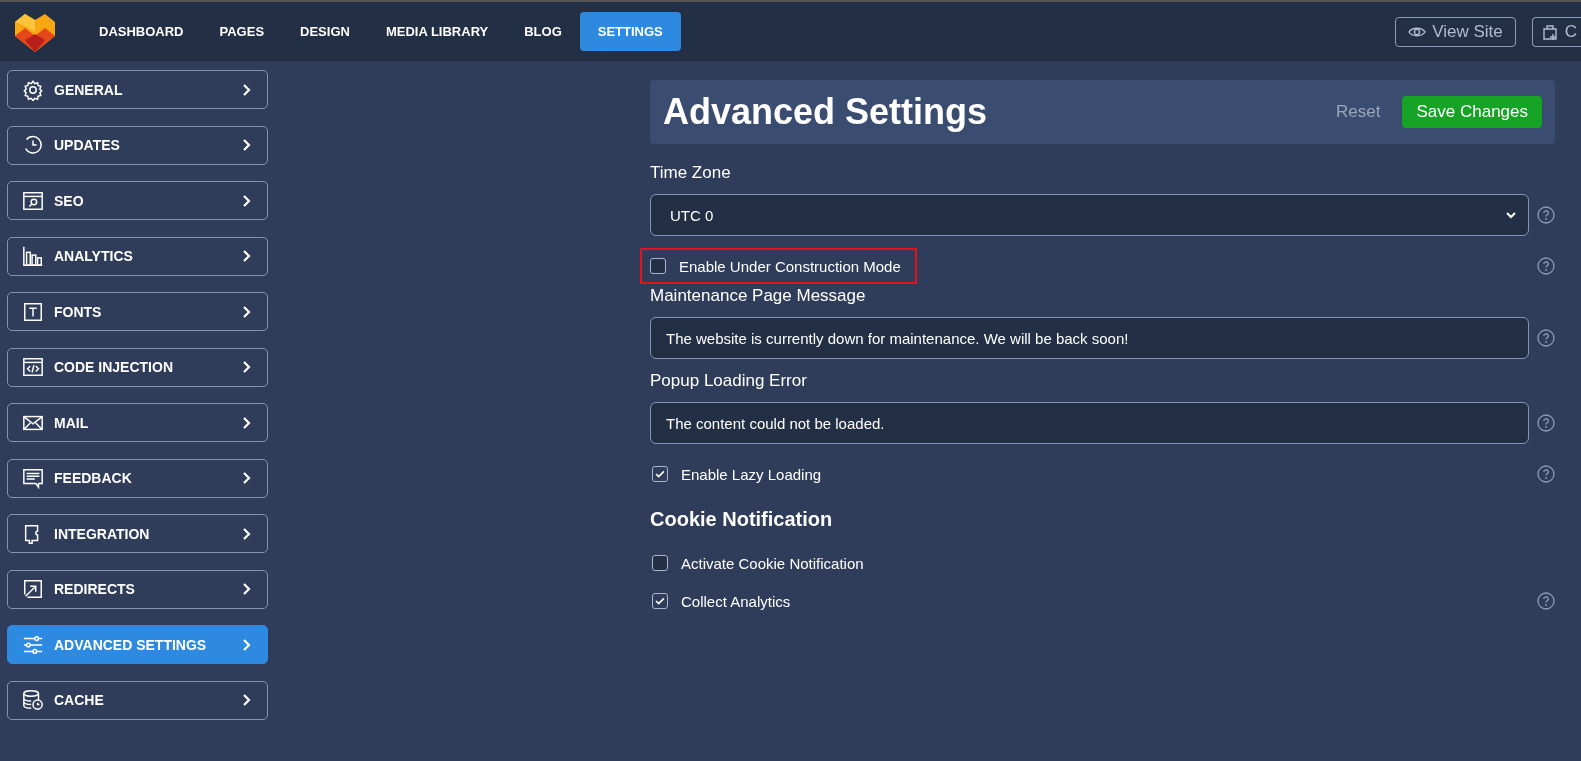 The image size is (1581, 761). What do you see at coordinates (33, 89) in the screenshot?
I see `gear-icon` at bounding box center [33, 89].